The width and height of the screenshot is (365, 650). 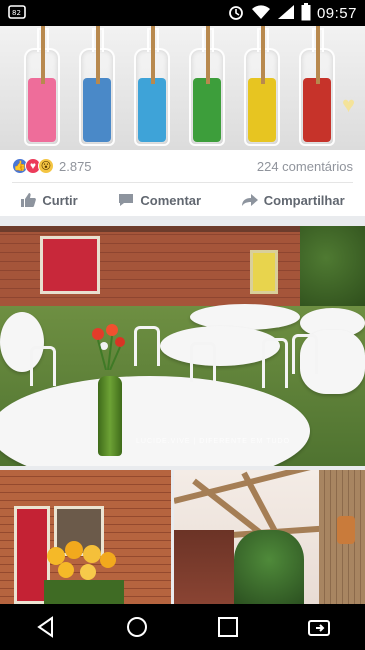 What do you see at coordinates (182, 627) in the screenshot?
I see `nav-bar` at bounding box center [182, 627].